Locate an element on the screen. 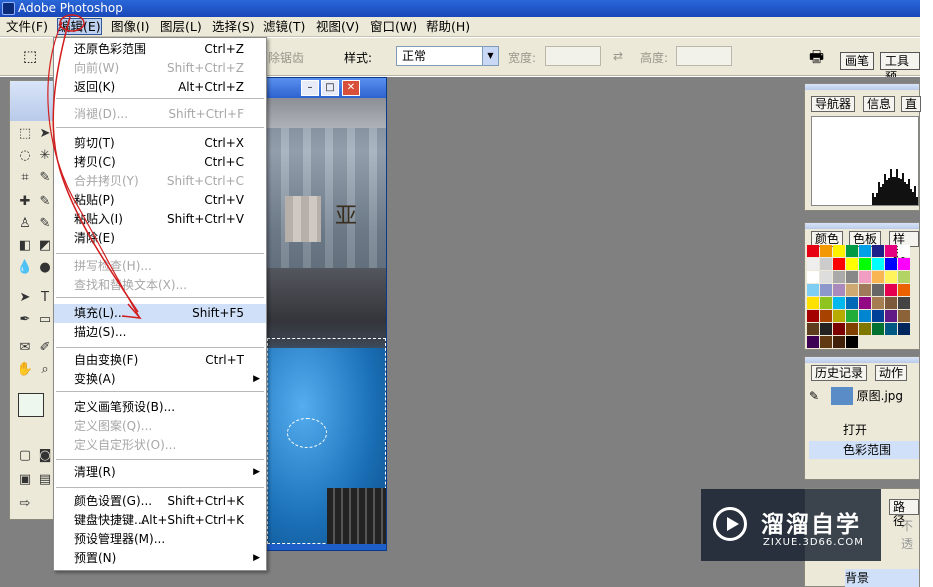  edit-menu-item: 清理(R) ▶ is located at coordinates (160, 472).